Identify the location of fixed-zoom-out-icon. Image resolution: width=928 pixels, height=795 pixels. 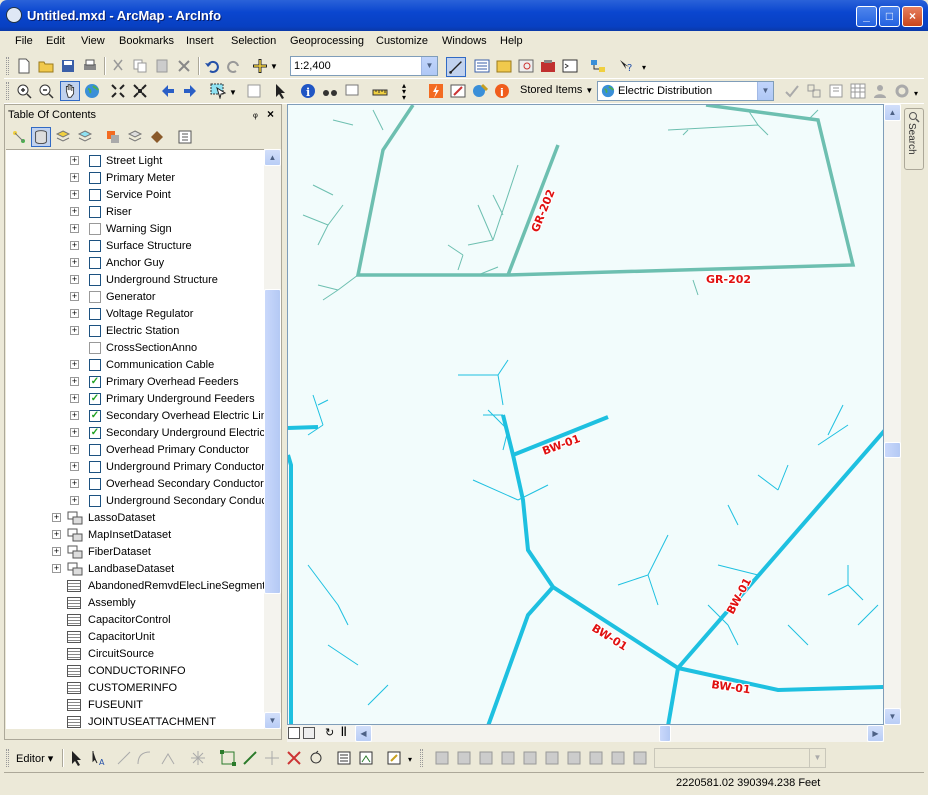
(140, 91).